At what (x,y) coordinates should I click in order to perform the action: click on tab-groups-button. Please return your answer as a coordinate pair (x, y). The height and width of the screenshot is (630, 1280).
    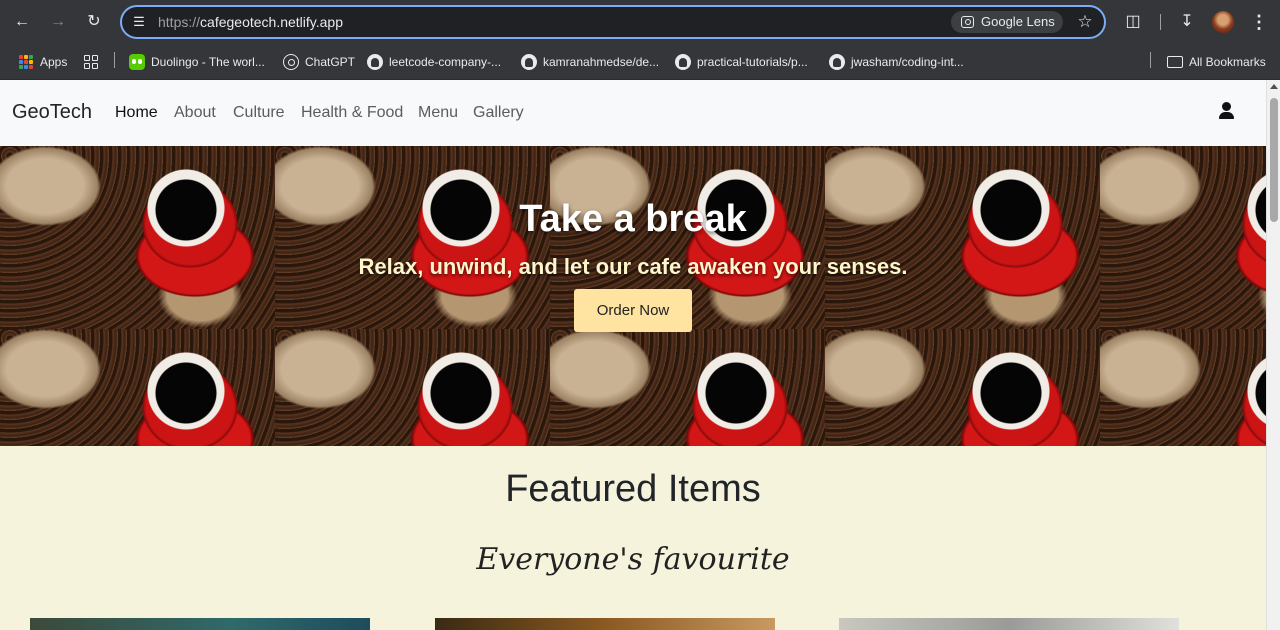
    Looking at the image, I should click on (91, 62).